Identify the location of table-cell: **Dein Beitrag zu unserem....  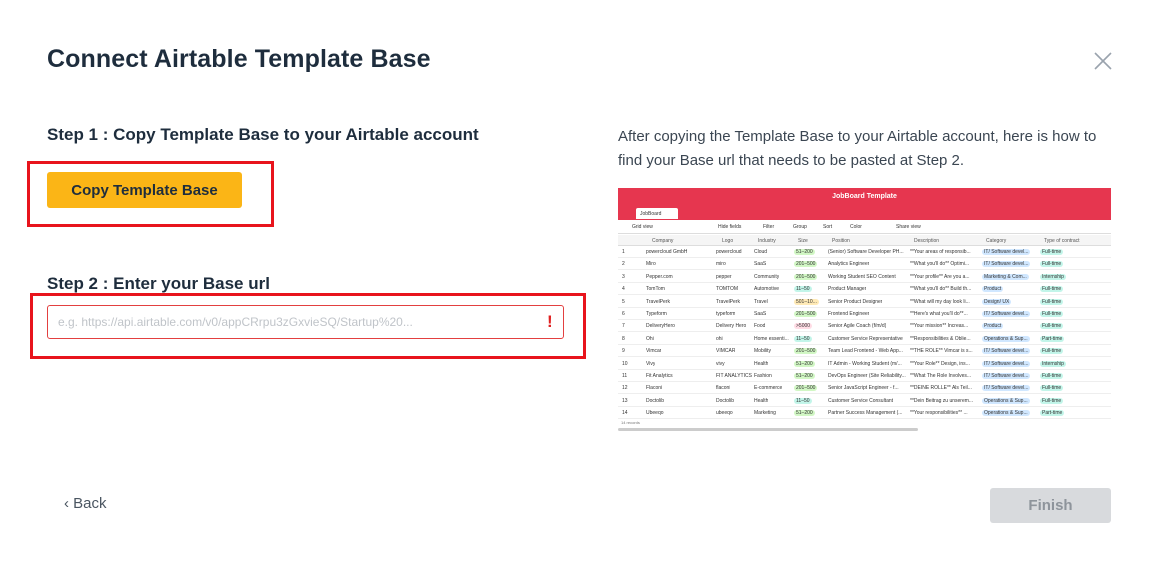
(942, 400).